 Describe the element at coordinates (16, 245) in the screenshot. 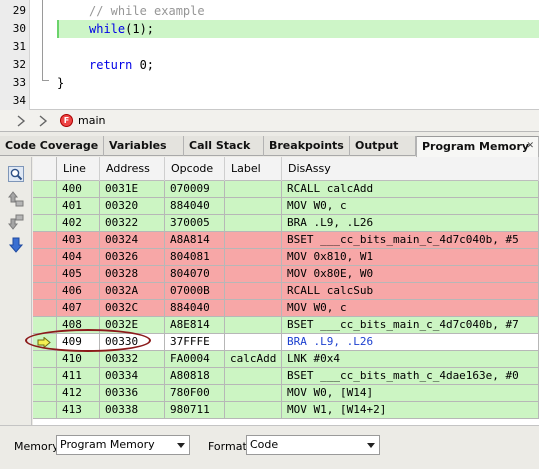

I see `arrow-down-icon` at that location.